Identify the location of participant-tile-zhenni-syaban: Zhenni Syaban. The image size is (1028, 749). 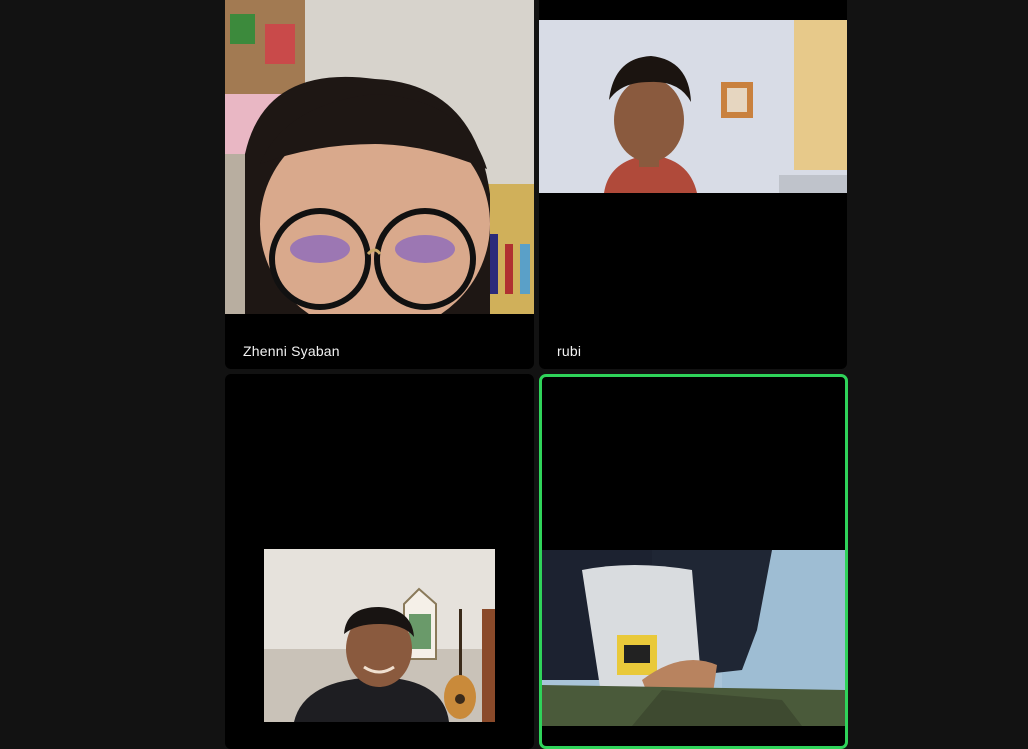
(379, 184).